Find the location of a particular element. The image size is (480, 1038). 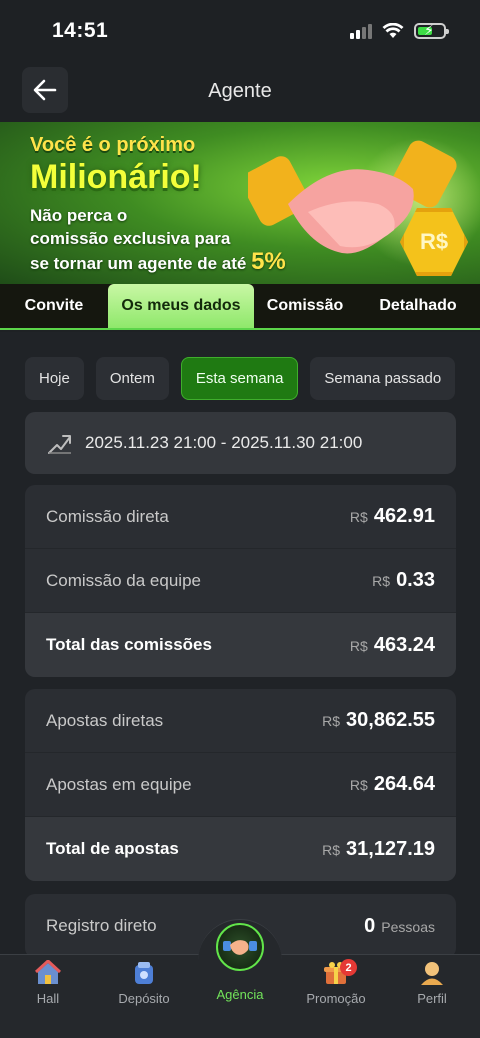

commission-row: Comissão da equipe R$ 0.33 is located at coordinates (240, 581).